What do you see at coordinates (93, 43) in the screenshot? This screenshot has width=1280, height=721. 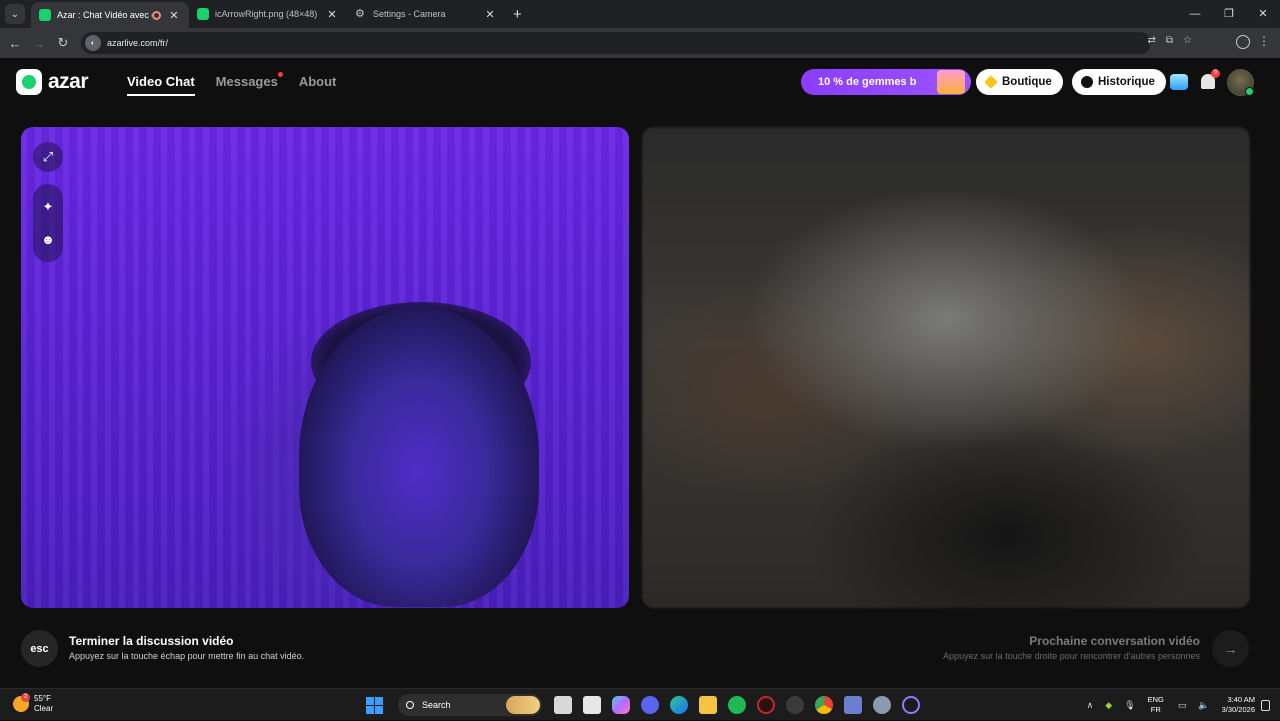 I see `site-info-icon: ◐` at bounding box center [93, 43].